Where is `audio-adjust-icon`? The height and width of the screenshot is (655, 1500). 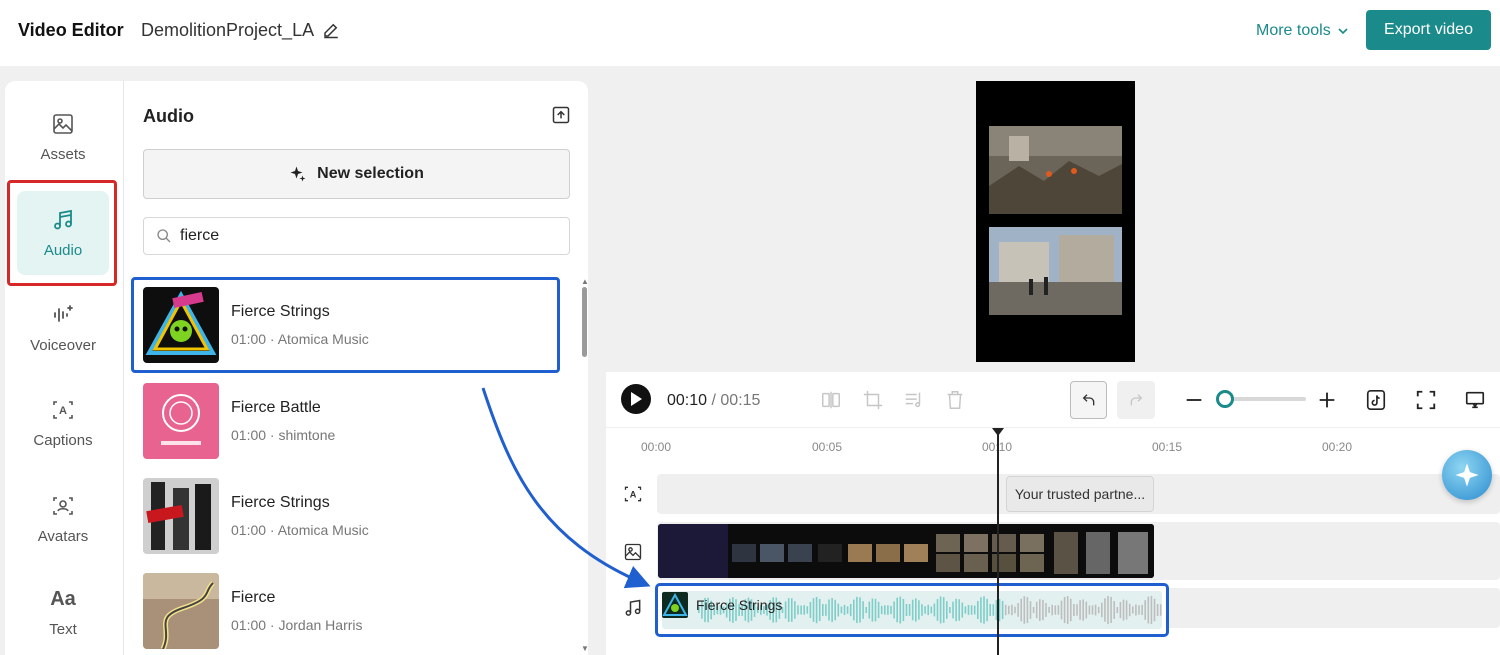 audio-adjust-icon is located at coordinates (914, 400).